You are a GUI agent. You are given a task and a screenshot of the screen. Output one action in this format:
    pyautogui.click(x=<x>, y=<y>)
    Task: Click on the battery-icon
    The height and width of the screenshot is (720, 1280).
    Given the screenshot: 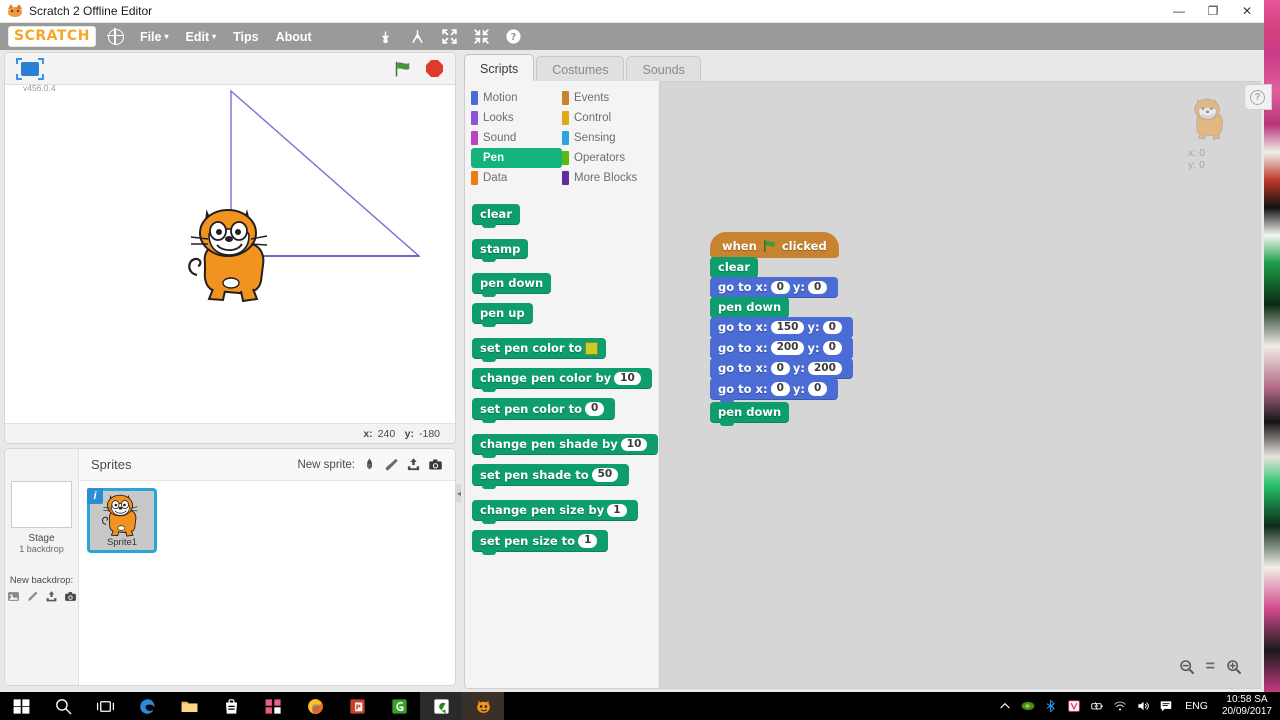 What is the action you would take?
    pyautogui.click(x=1097, y=706)
    